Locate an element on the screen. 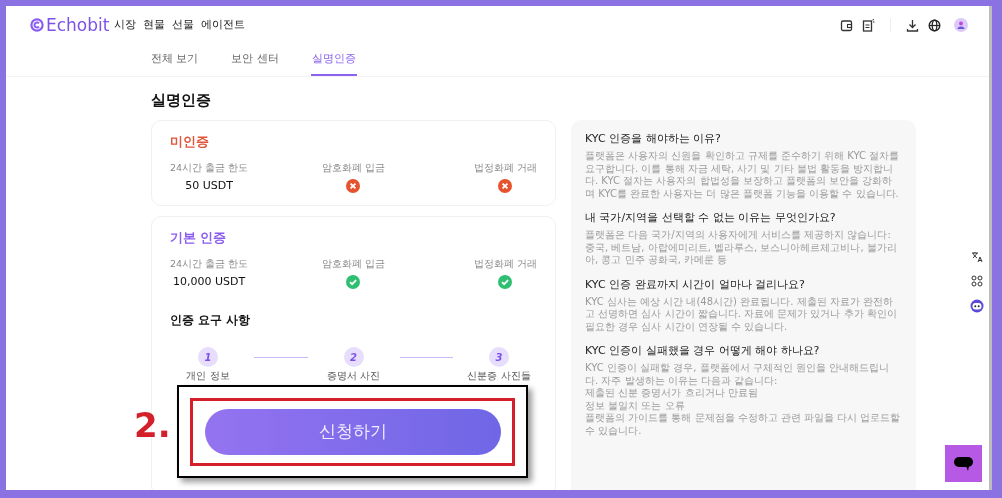 The height and width of the screenshot is (498, 1002). requirements-title: 인증 요구 사항 is located at coordinates (211, 320).